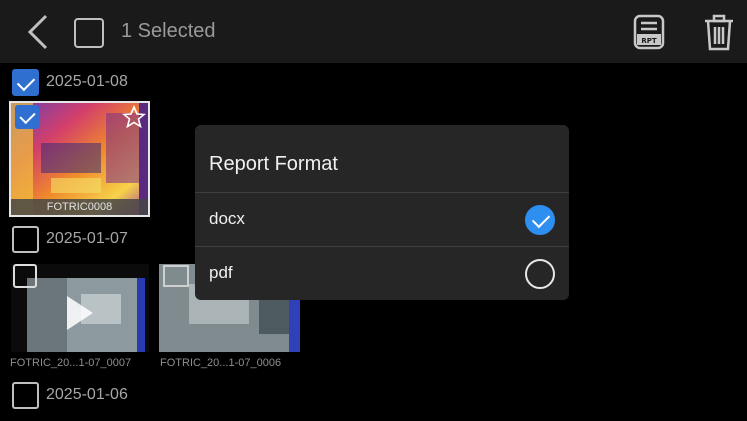 This screenshot has width=747, height=421. Describe the element at coordinates (87, 394) in the screenshot. I see `date-group-label: 2025-01-06` at that location.